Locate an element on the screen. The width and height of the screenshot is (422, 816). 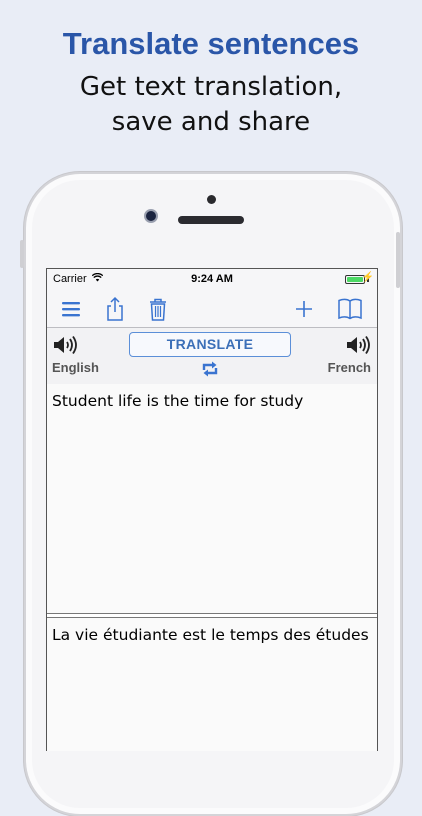
source-text: Student life is the time for study is located at coordinates (178, 401).